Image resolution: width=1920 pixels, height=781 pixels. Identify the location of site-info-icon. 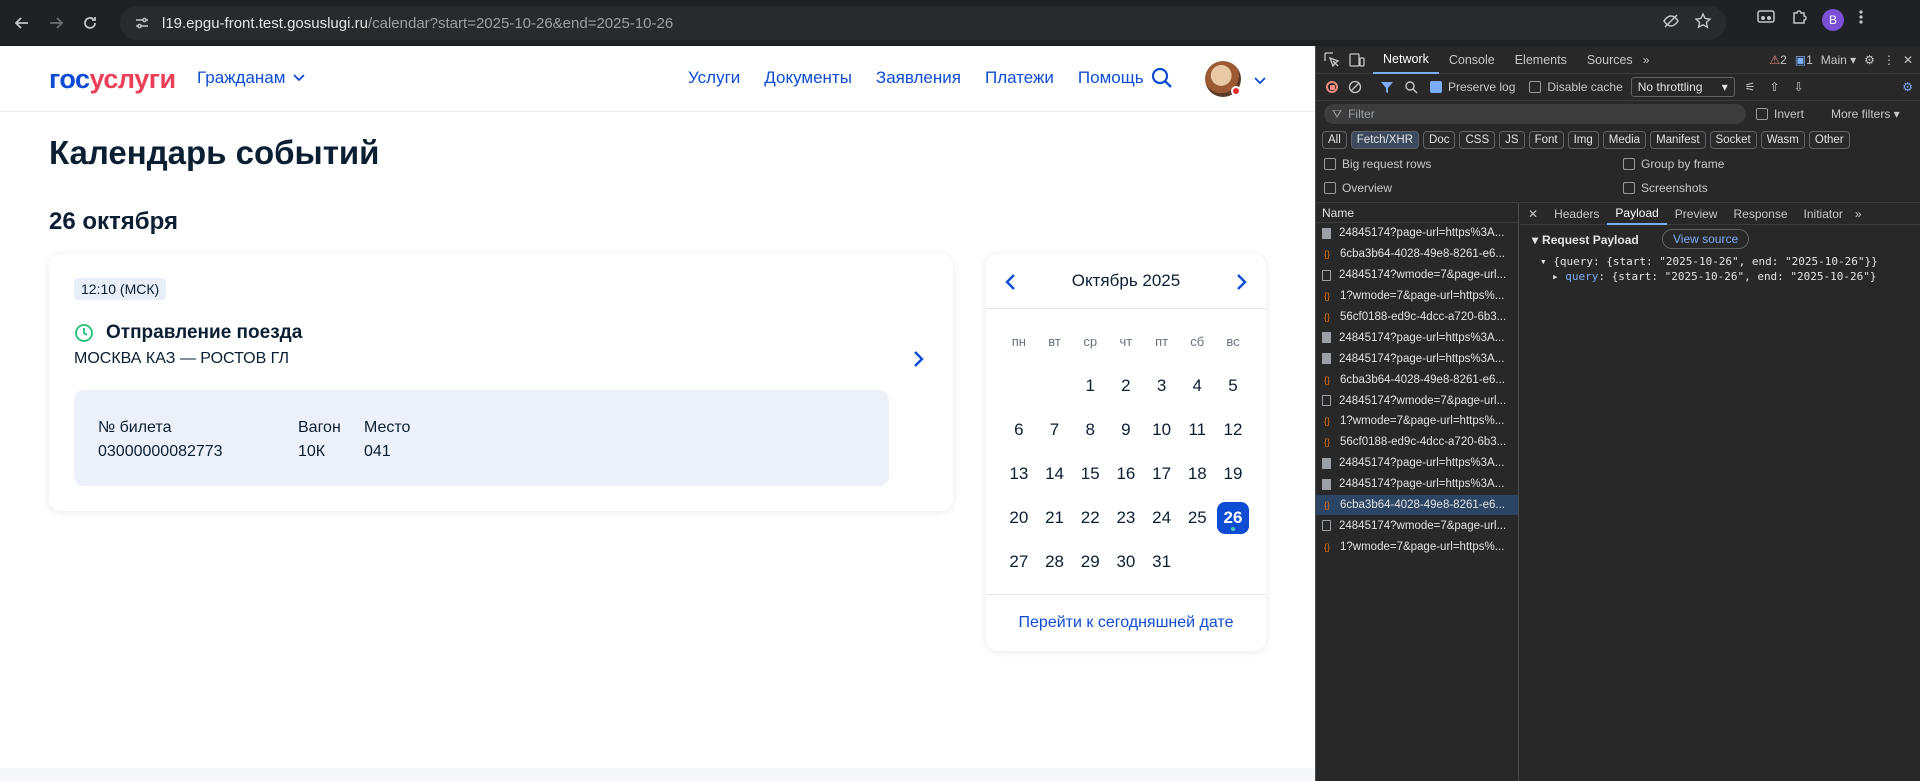
(143, 23).